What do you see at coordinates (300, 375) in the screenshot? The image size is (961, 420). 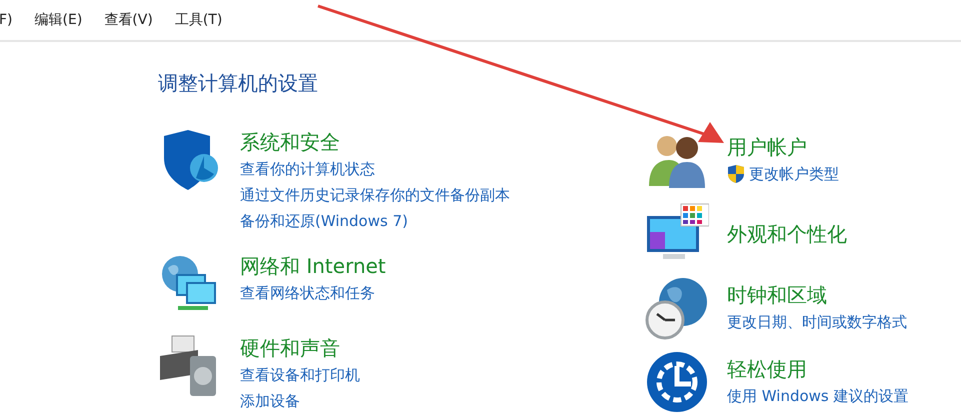 I see `settings-link: 查看设备和打印机` at bounding box center [300, 375].